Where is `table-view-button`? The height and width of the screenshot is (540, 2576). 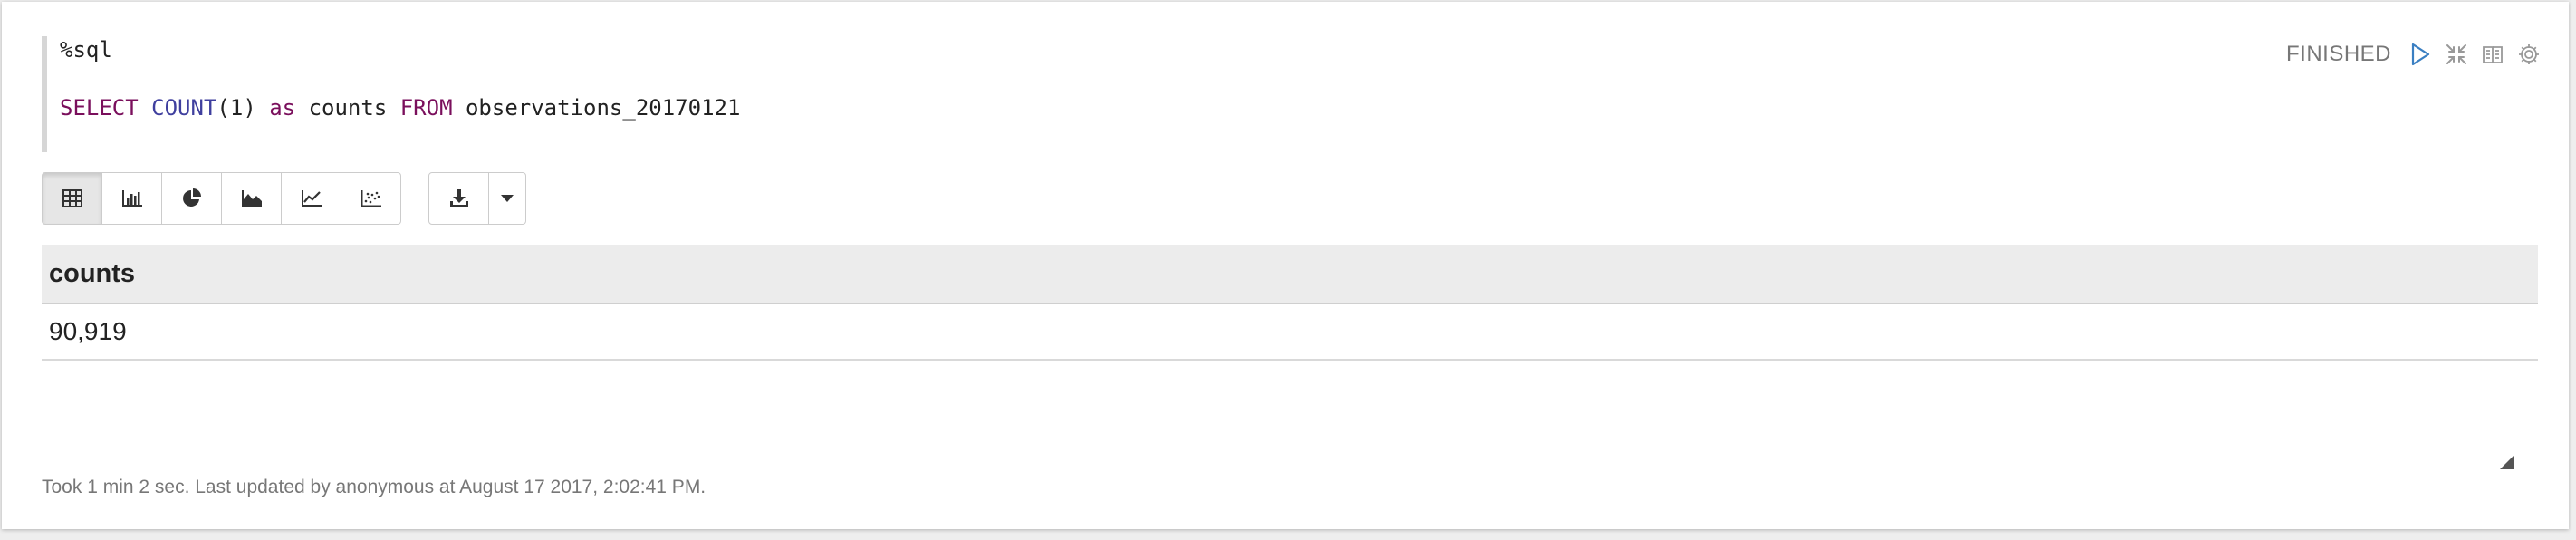 table-view-button is located at coordinates (72, 198).